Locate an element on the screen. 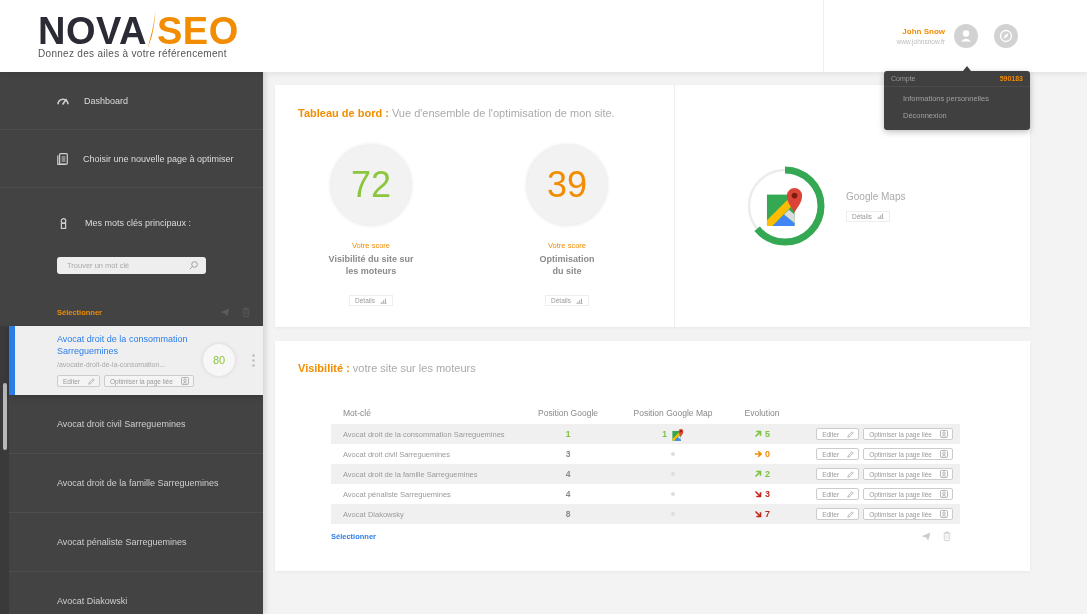 This screenshot has width=1087, height=614. gauge-icon is located at coordinates (63, 100).